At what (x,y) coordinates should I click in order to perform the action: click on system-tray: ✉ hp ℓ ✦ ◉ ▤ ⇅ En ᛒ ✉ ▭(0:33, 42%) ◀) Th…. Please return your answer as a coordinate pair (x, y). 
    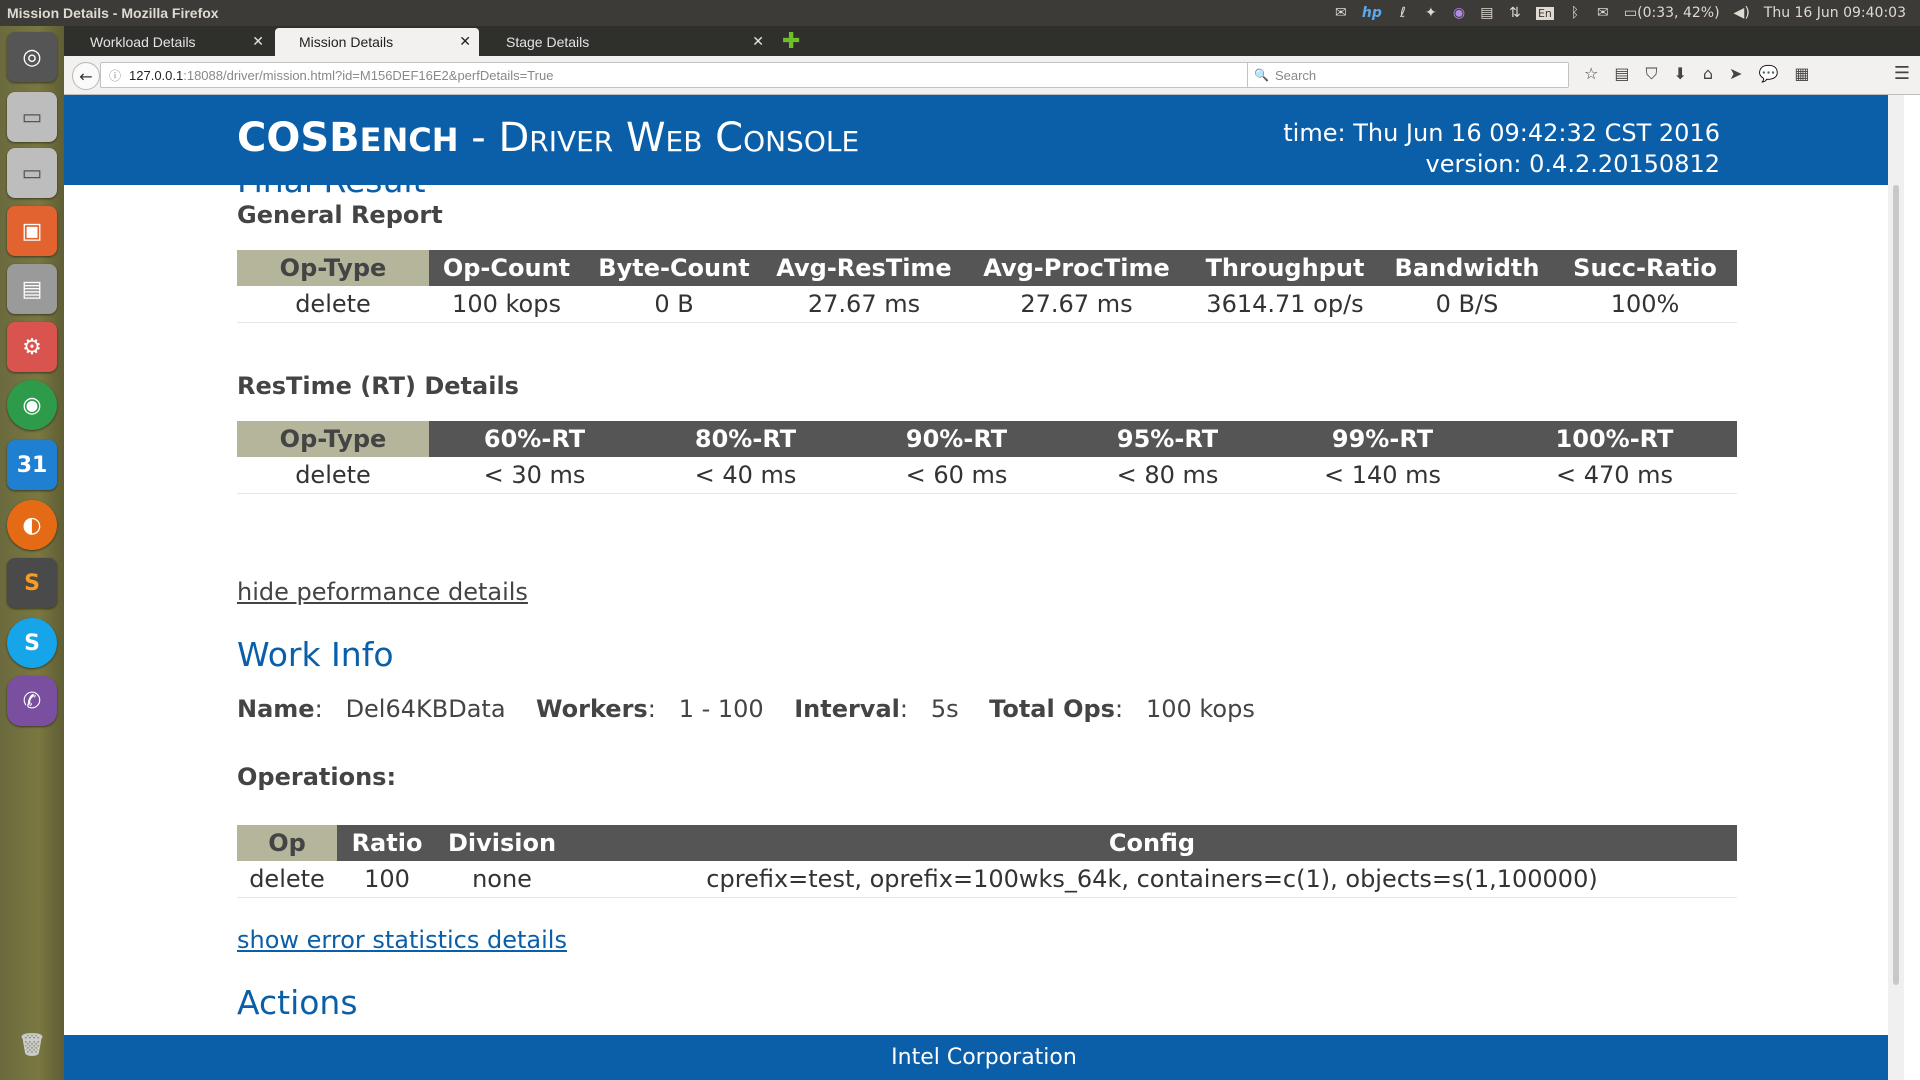
    Looking at the image, I should click on (1620, 13).